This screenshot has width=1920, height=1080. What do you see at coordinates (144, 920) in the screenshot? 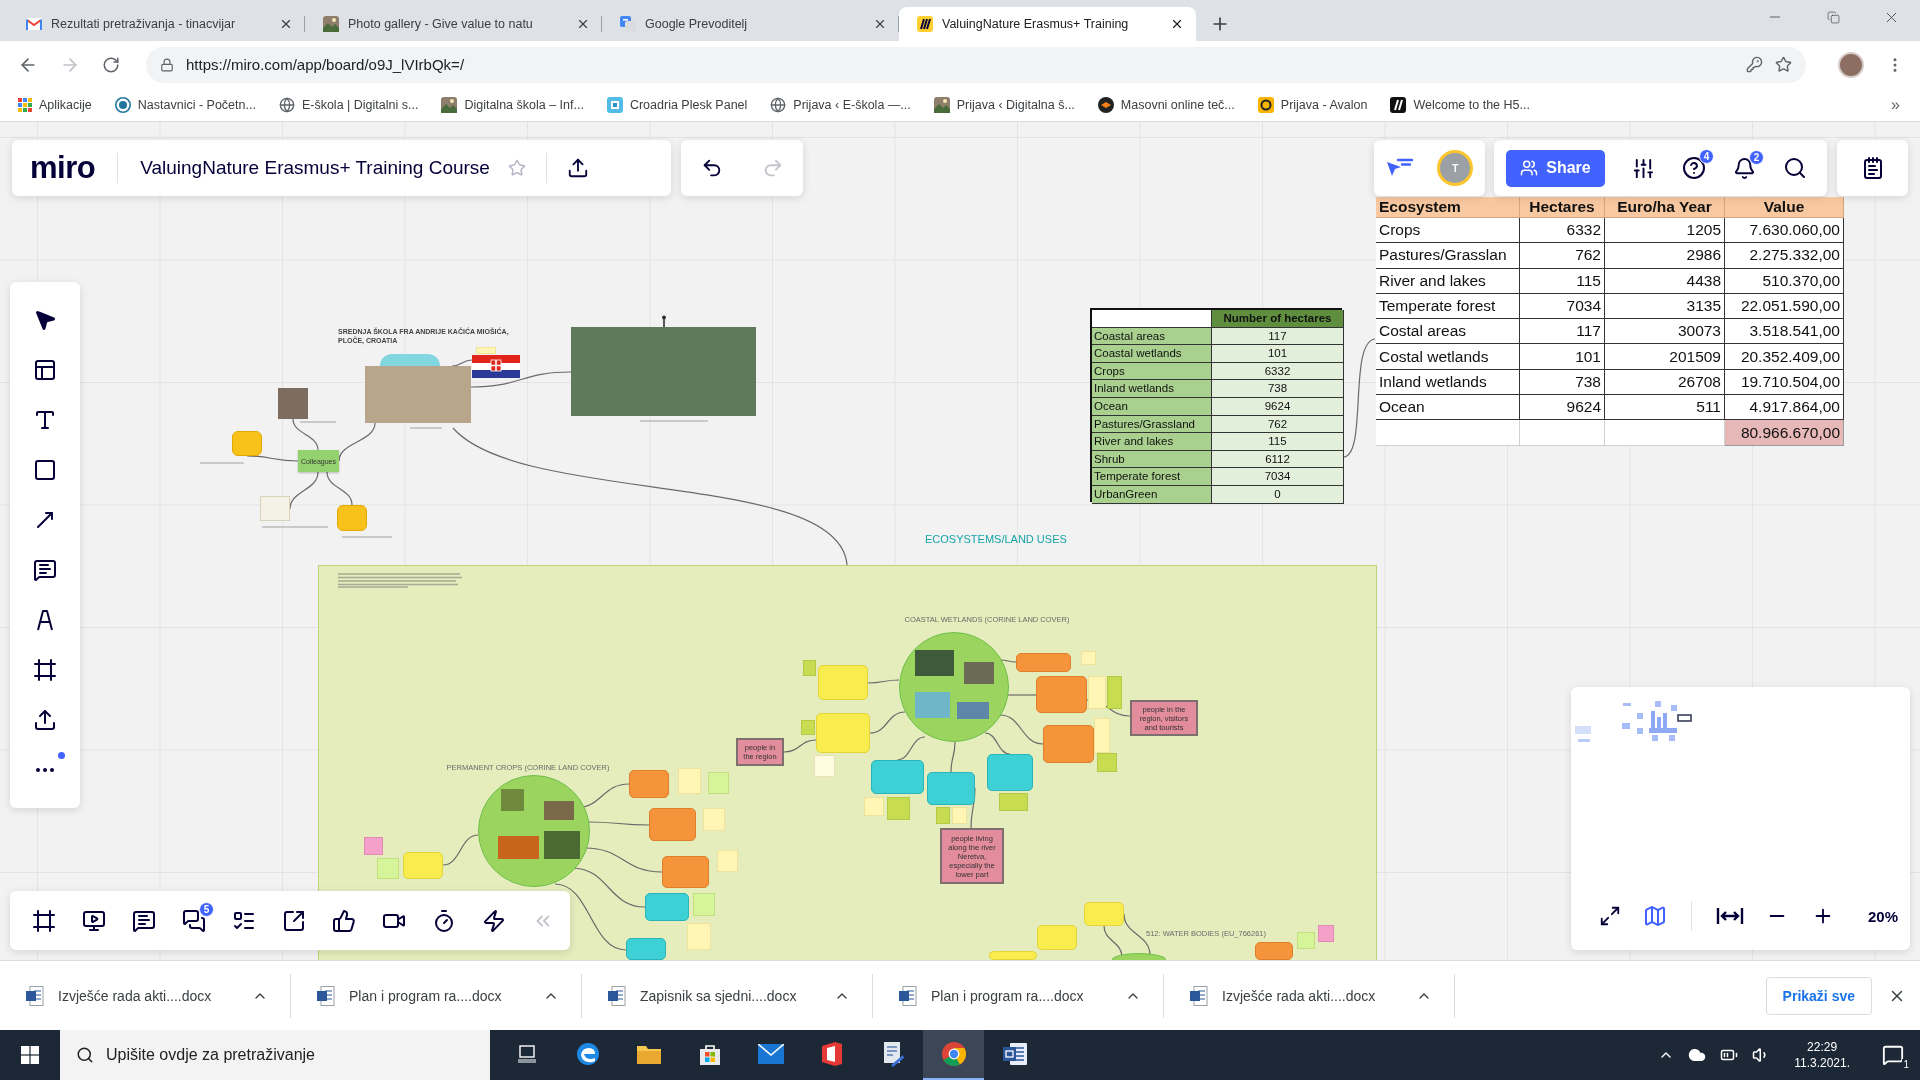
I see `comment-icon` at bounding box center [144, 920].